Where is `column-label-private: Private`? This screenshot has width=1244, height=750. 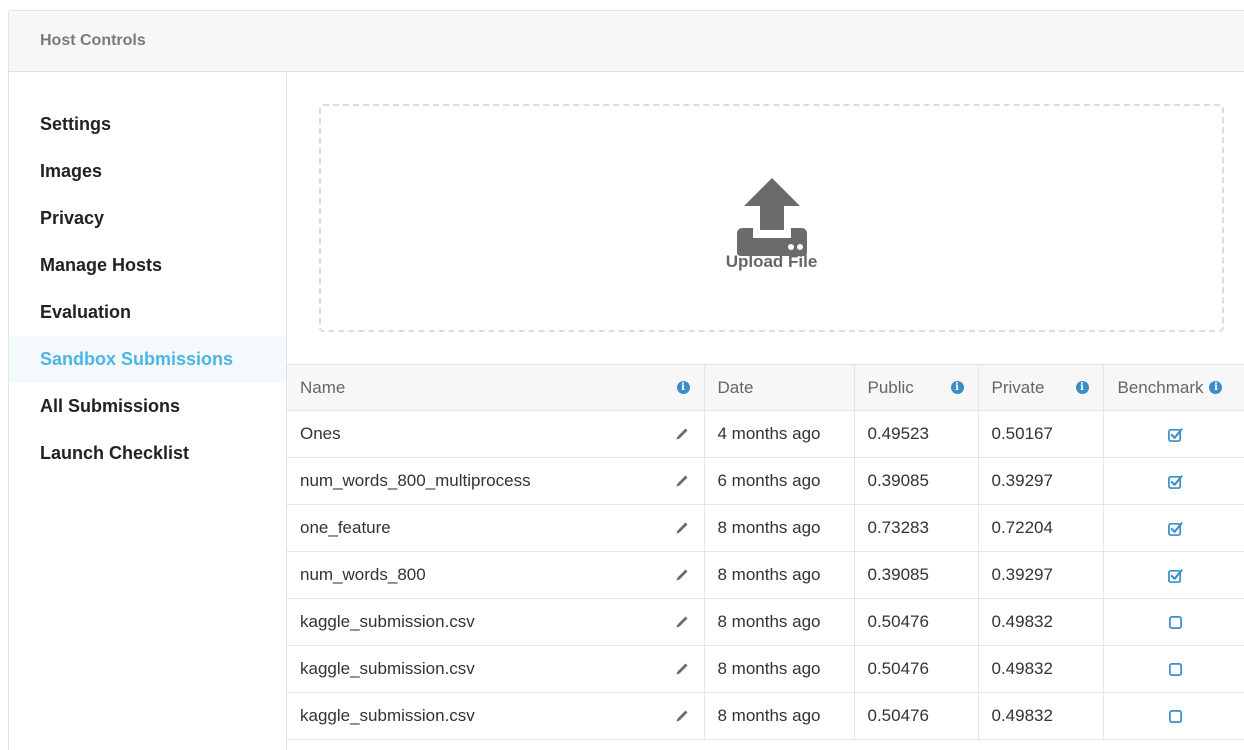
column-label-private: Private is located at coordinates (1018, 387).